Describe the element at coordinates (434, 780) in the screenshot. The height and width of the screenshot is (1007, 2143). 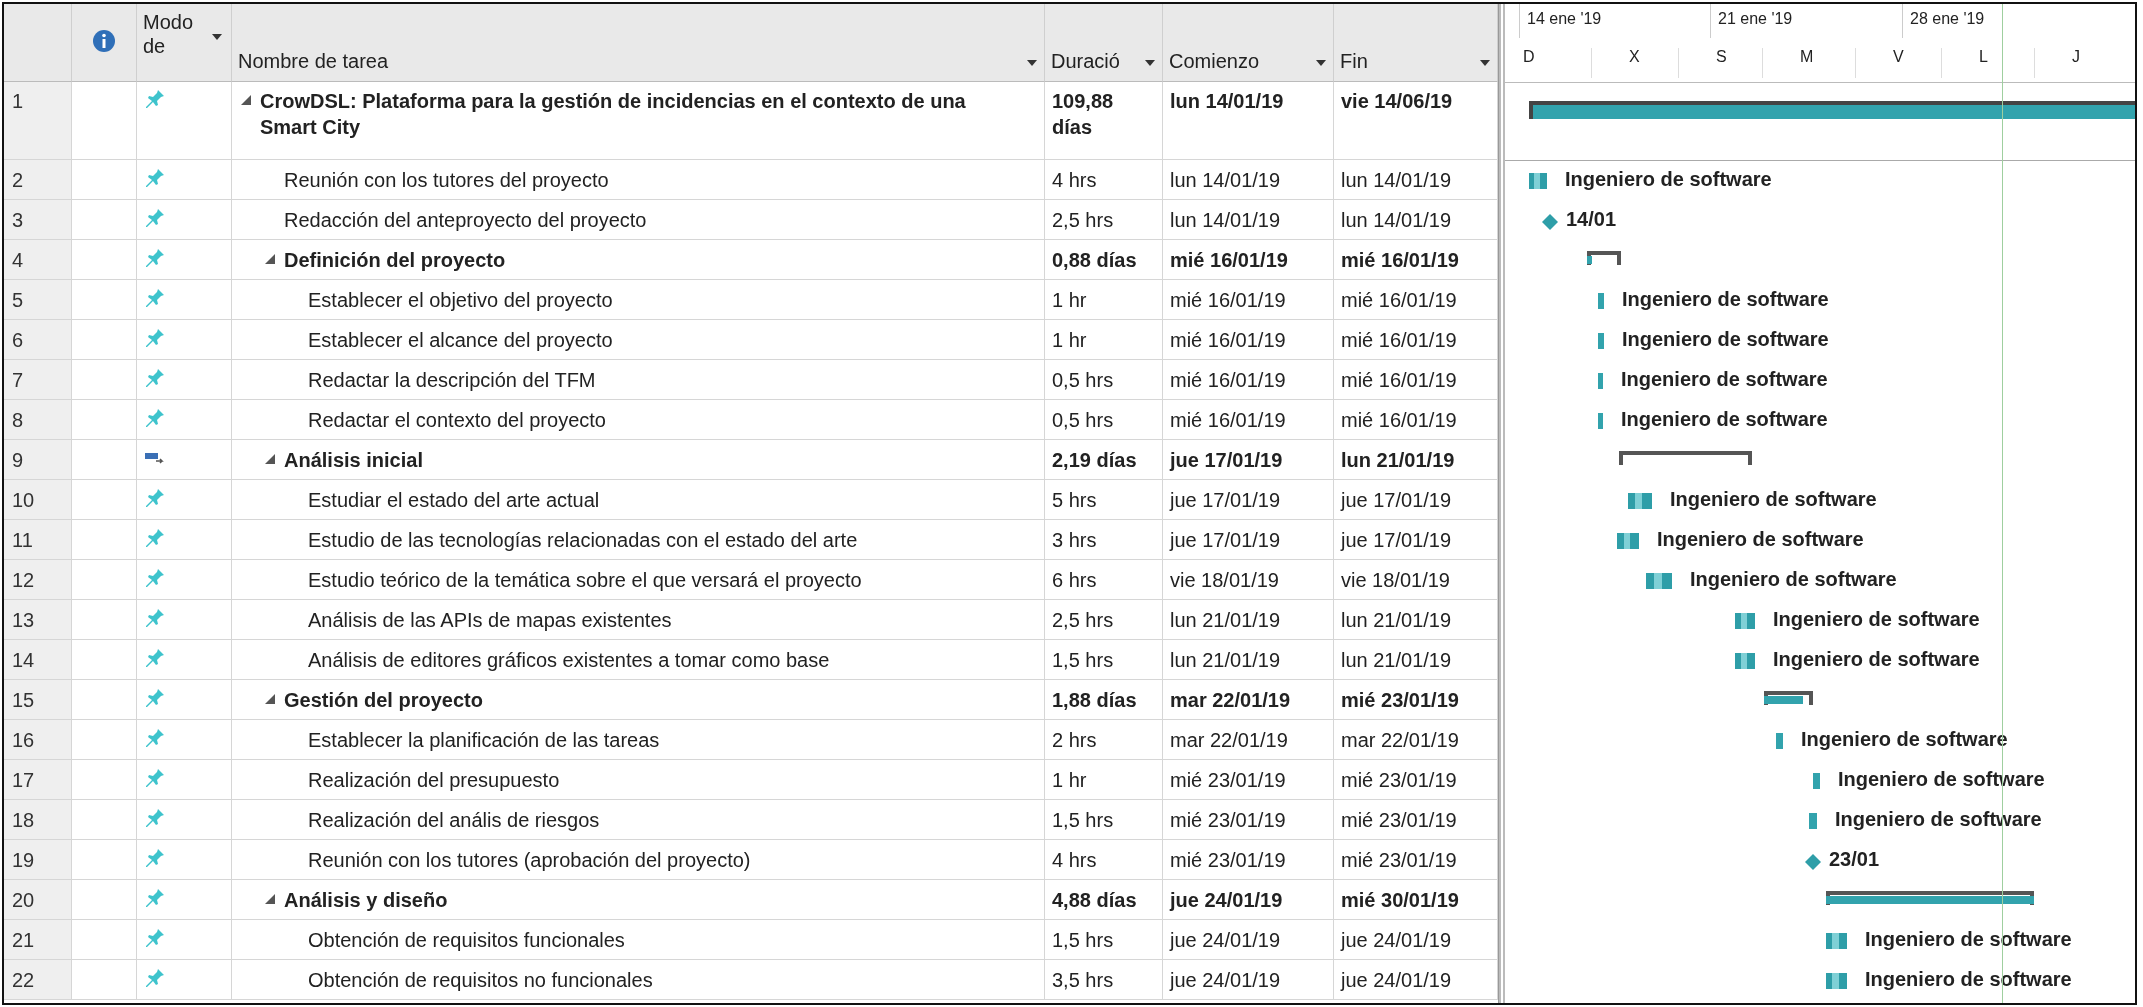
I see `task-name: Realización del presupuesto` at that location.